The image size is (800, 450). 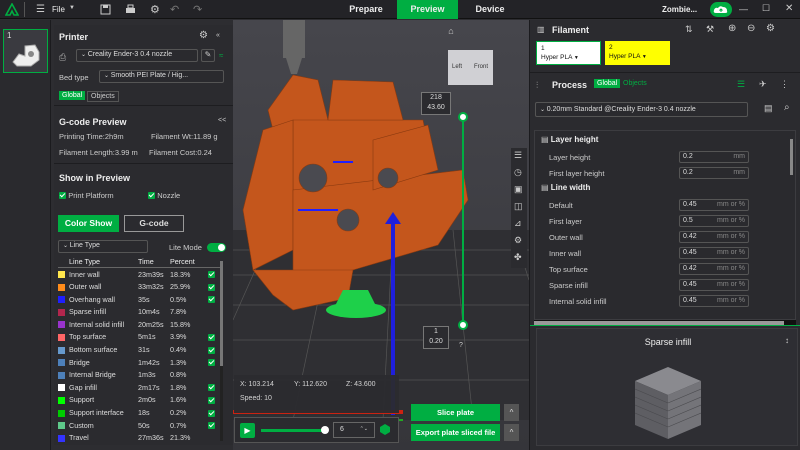 I want to click on view-cube: Left Front, so click(x=470, y=67).